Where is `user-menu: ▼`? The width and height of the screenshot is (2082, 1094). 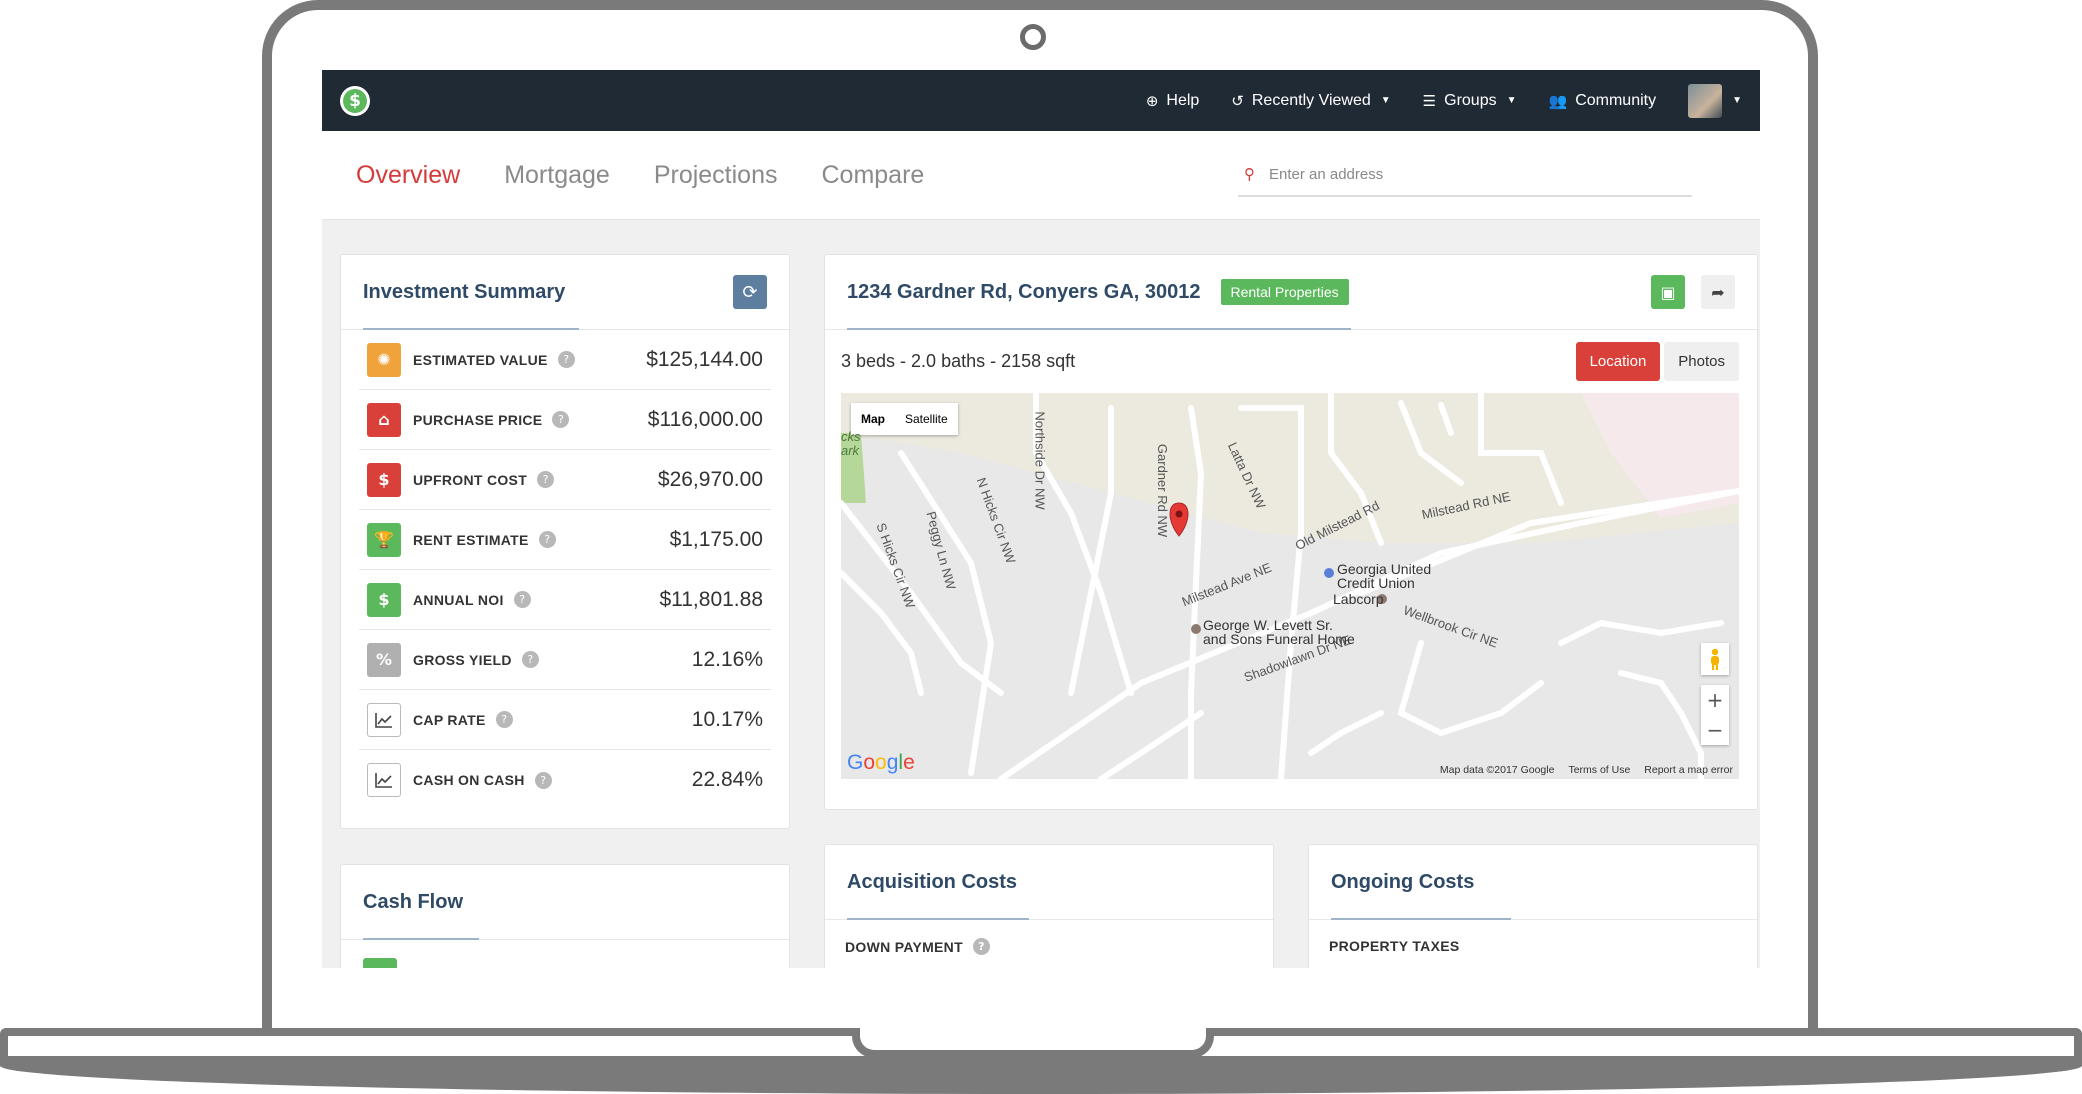
user-menu: ▼ is located at coordinates (1715, 100).